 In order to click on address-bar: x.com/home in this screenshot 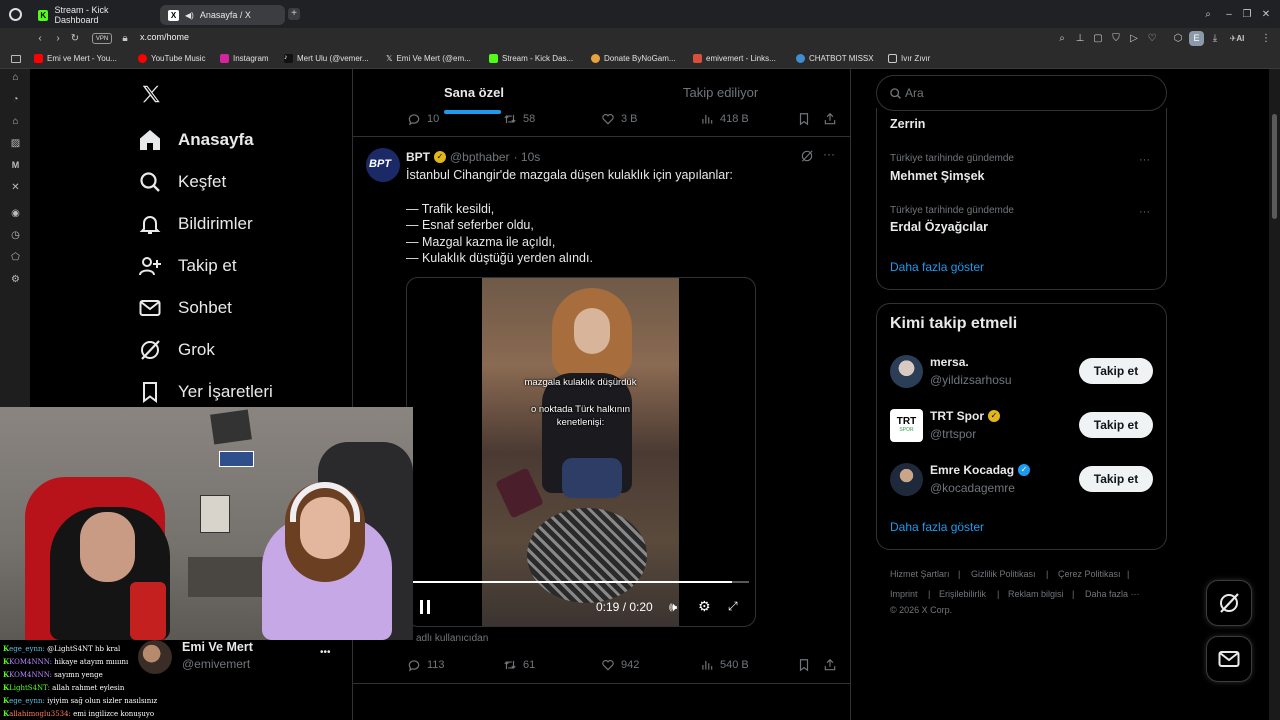, I will do `click(164, 37)`.